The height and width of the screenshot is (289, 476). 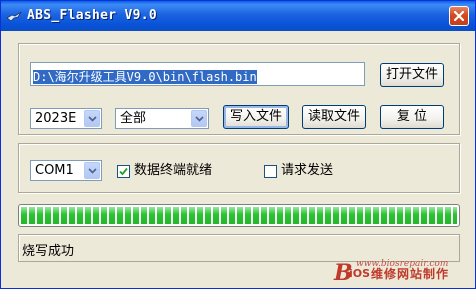 What do you see at coordinates (238, 16) in the screenshot?
I see `title-bar: ABS_Flasher V9.0` at bounding box center [238, 16].